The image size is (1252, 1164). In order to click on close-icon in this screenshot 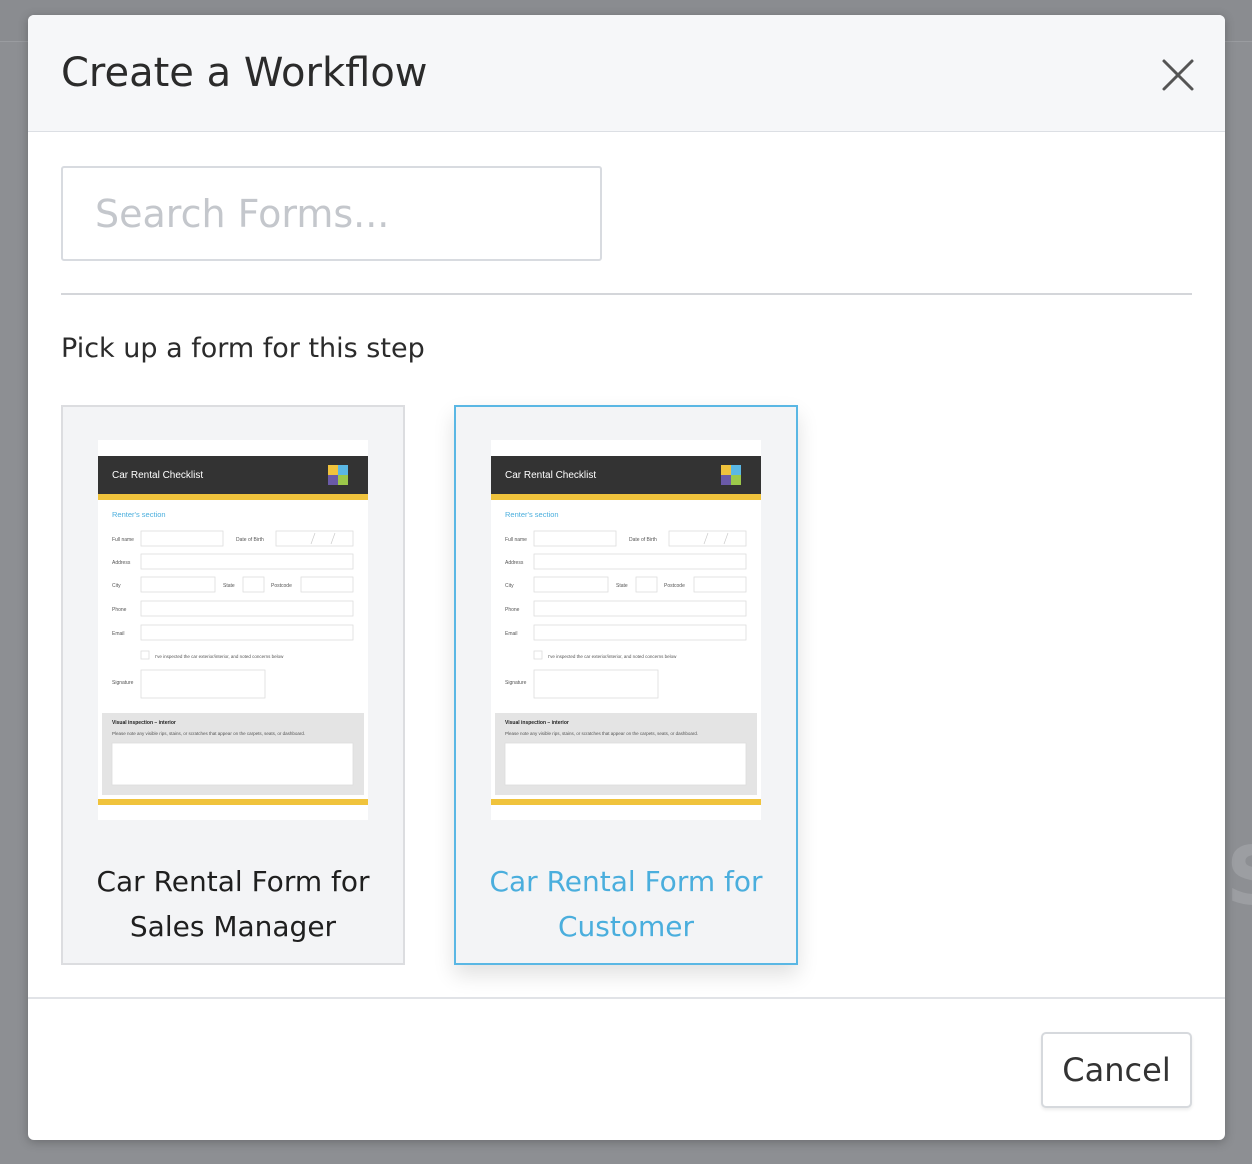, I will do `click(1178, 75)`.